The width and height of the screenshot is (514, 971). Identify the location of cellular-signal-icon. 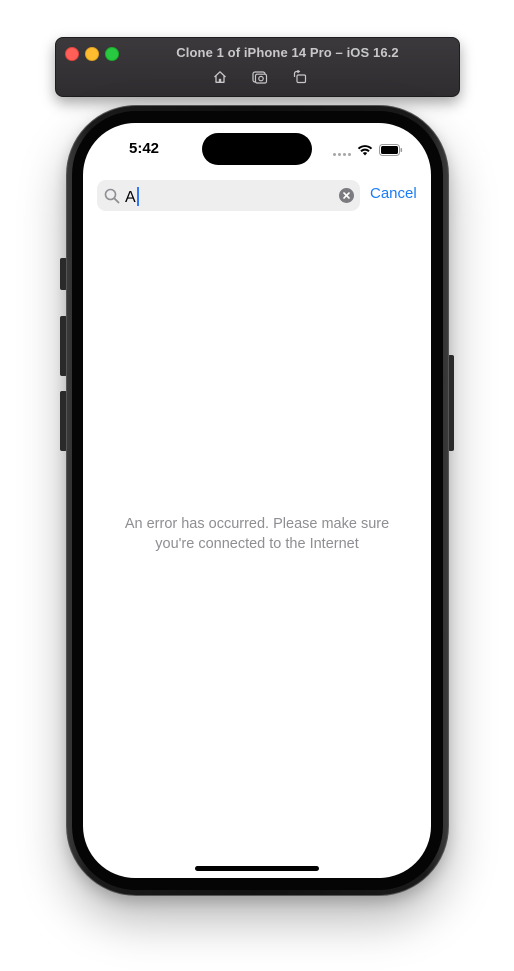
(342, 154).